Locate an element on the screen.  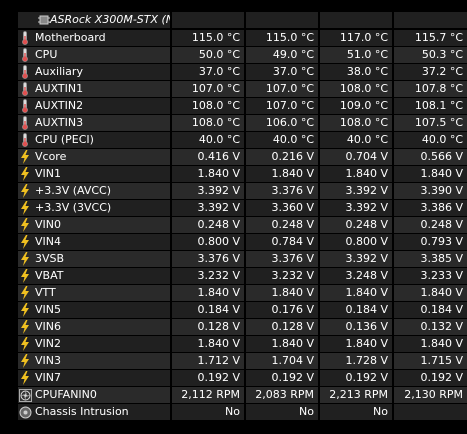
sensor-average-value: 0.132 V is located at coordinates (430, 327).